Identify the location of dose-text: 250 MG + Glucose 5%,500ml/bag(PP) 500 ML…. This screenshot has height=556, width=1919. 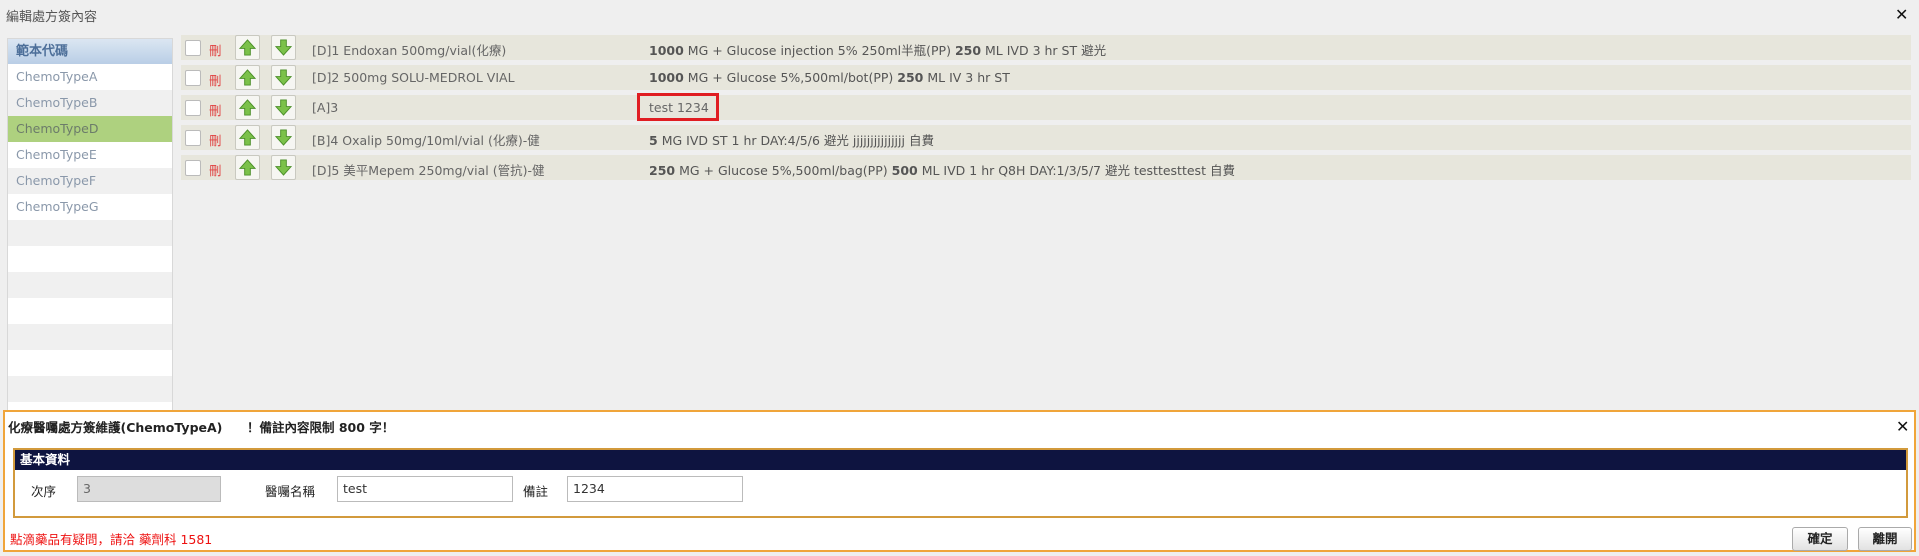
(942, 170).